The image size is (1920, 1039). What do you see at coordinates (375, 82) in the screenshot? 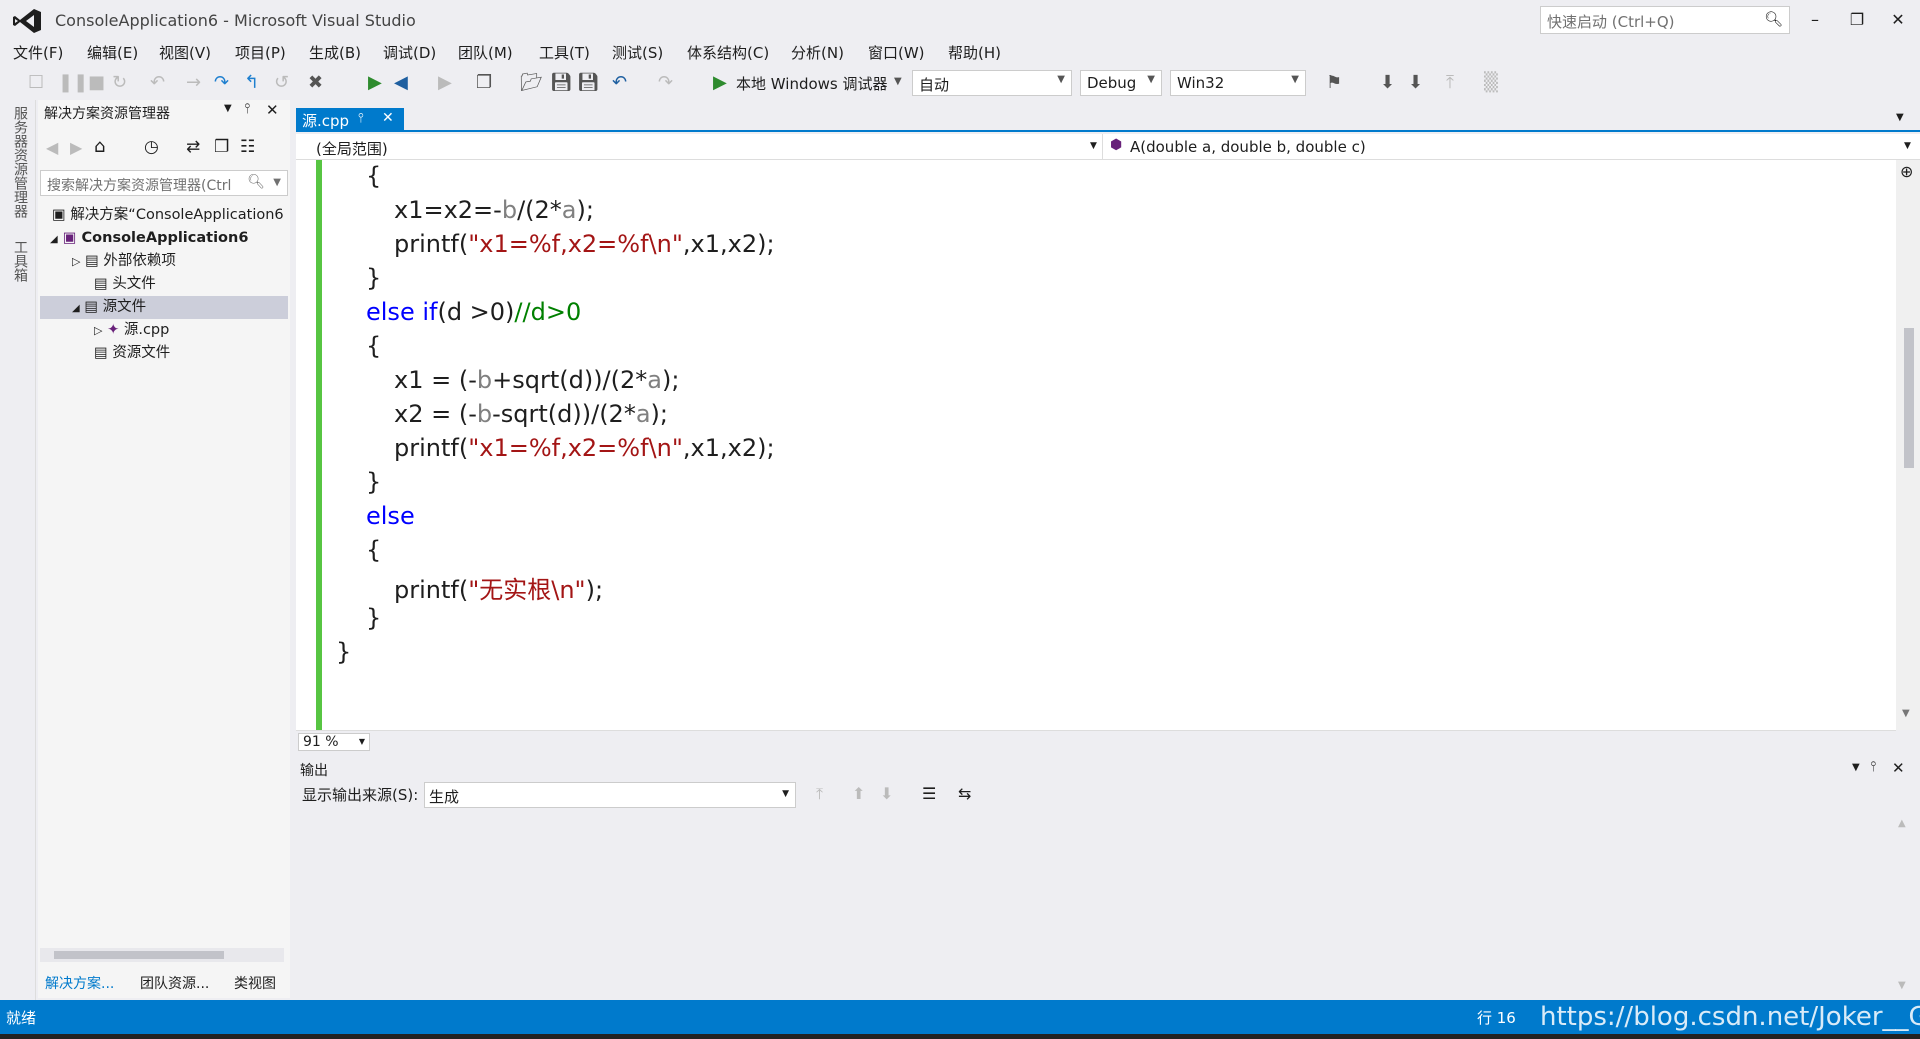
I see `start-icon: ▶` at bounding box center [375, 82].